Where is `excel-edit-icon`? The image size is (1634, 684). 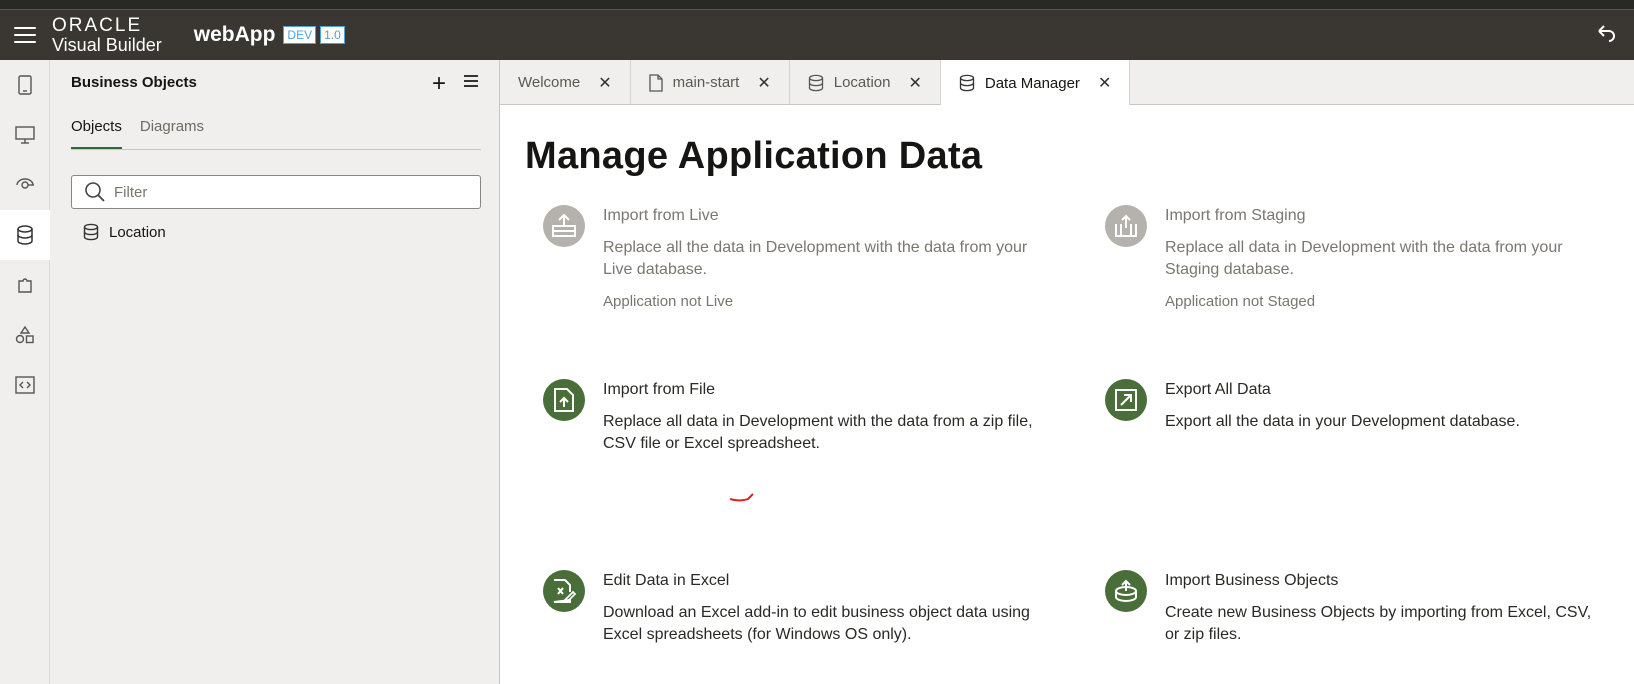
excel-edit-icon is located at coordinates (564, 591).